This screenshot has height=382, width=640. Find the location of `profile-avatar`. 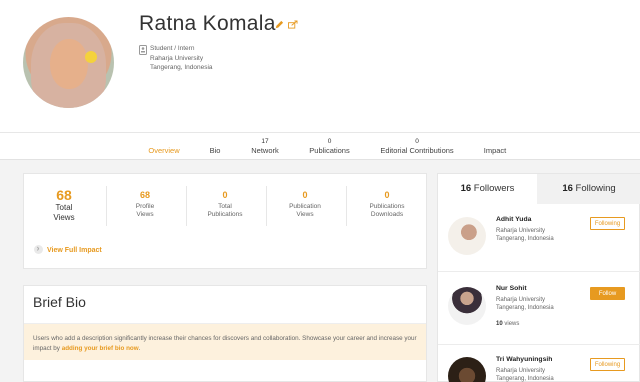

profile-avatar is located at coordinates (68, 62).